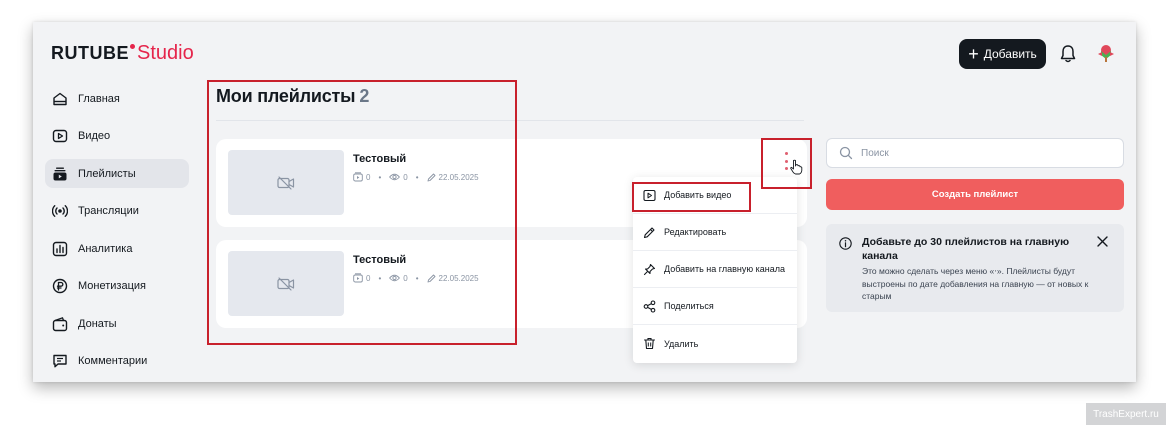 The width and height of the screenshot is (1170, 426). Describe the element at coordinates (724, 269) in the screenshot. I see `menu-item-label: Добавить на главную канала` at that location.